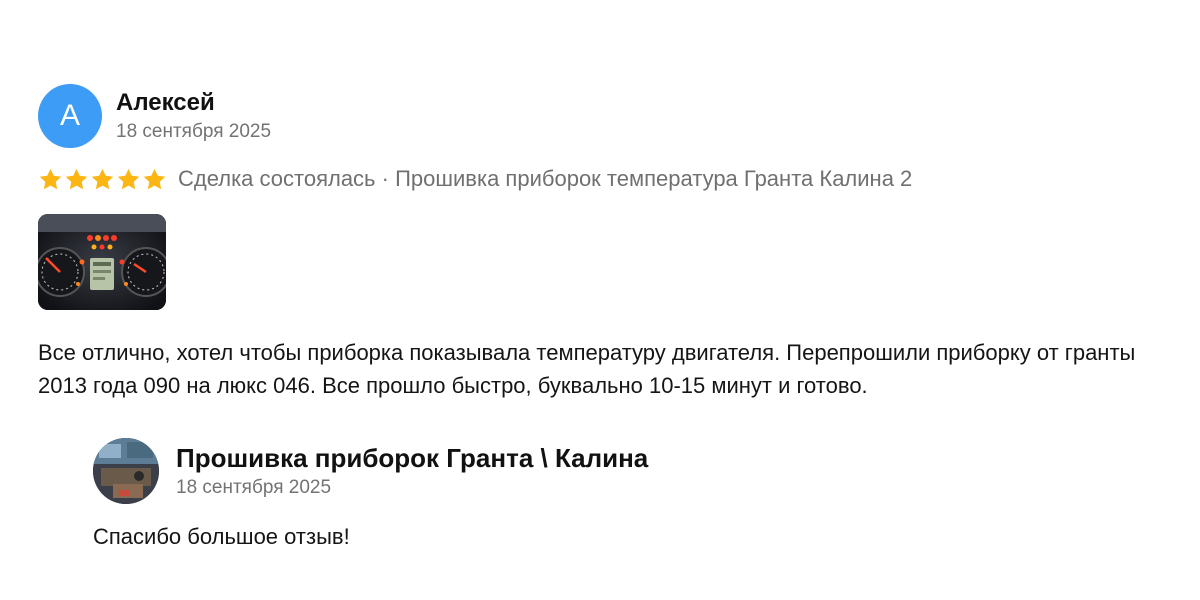 This screenshot has height=600, width=1200. I want to click on seller-avatar, so click(126, 471).